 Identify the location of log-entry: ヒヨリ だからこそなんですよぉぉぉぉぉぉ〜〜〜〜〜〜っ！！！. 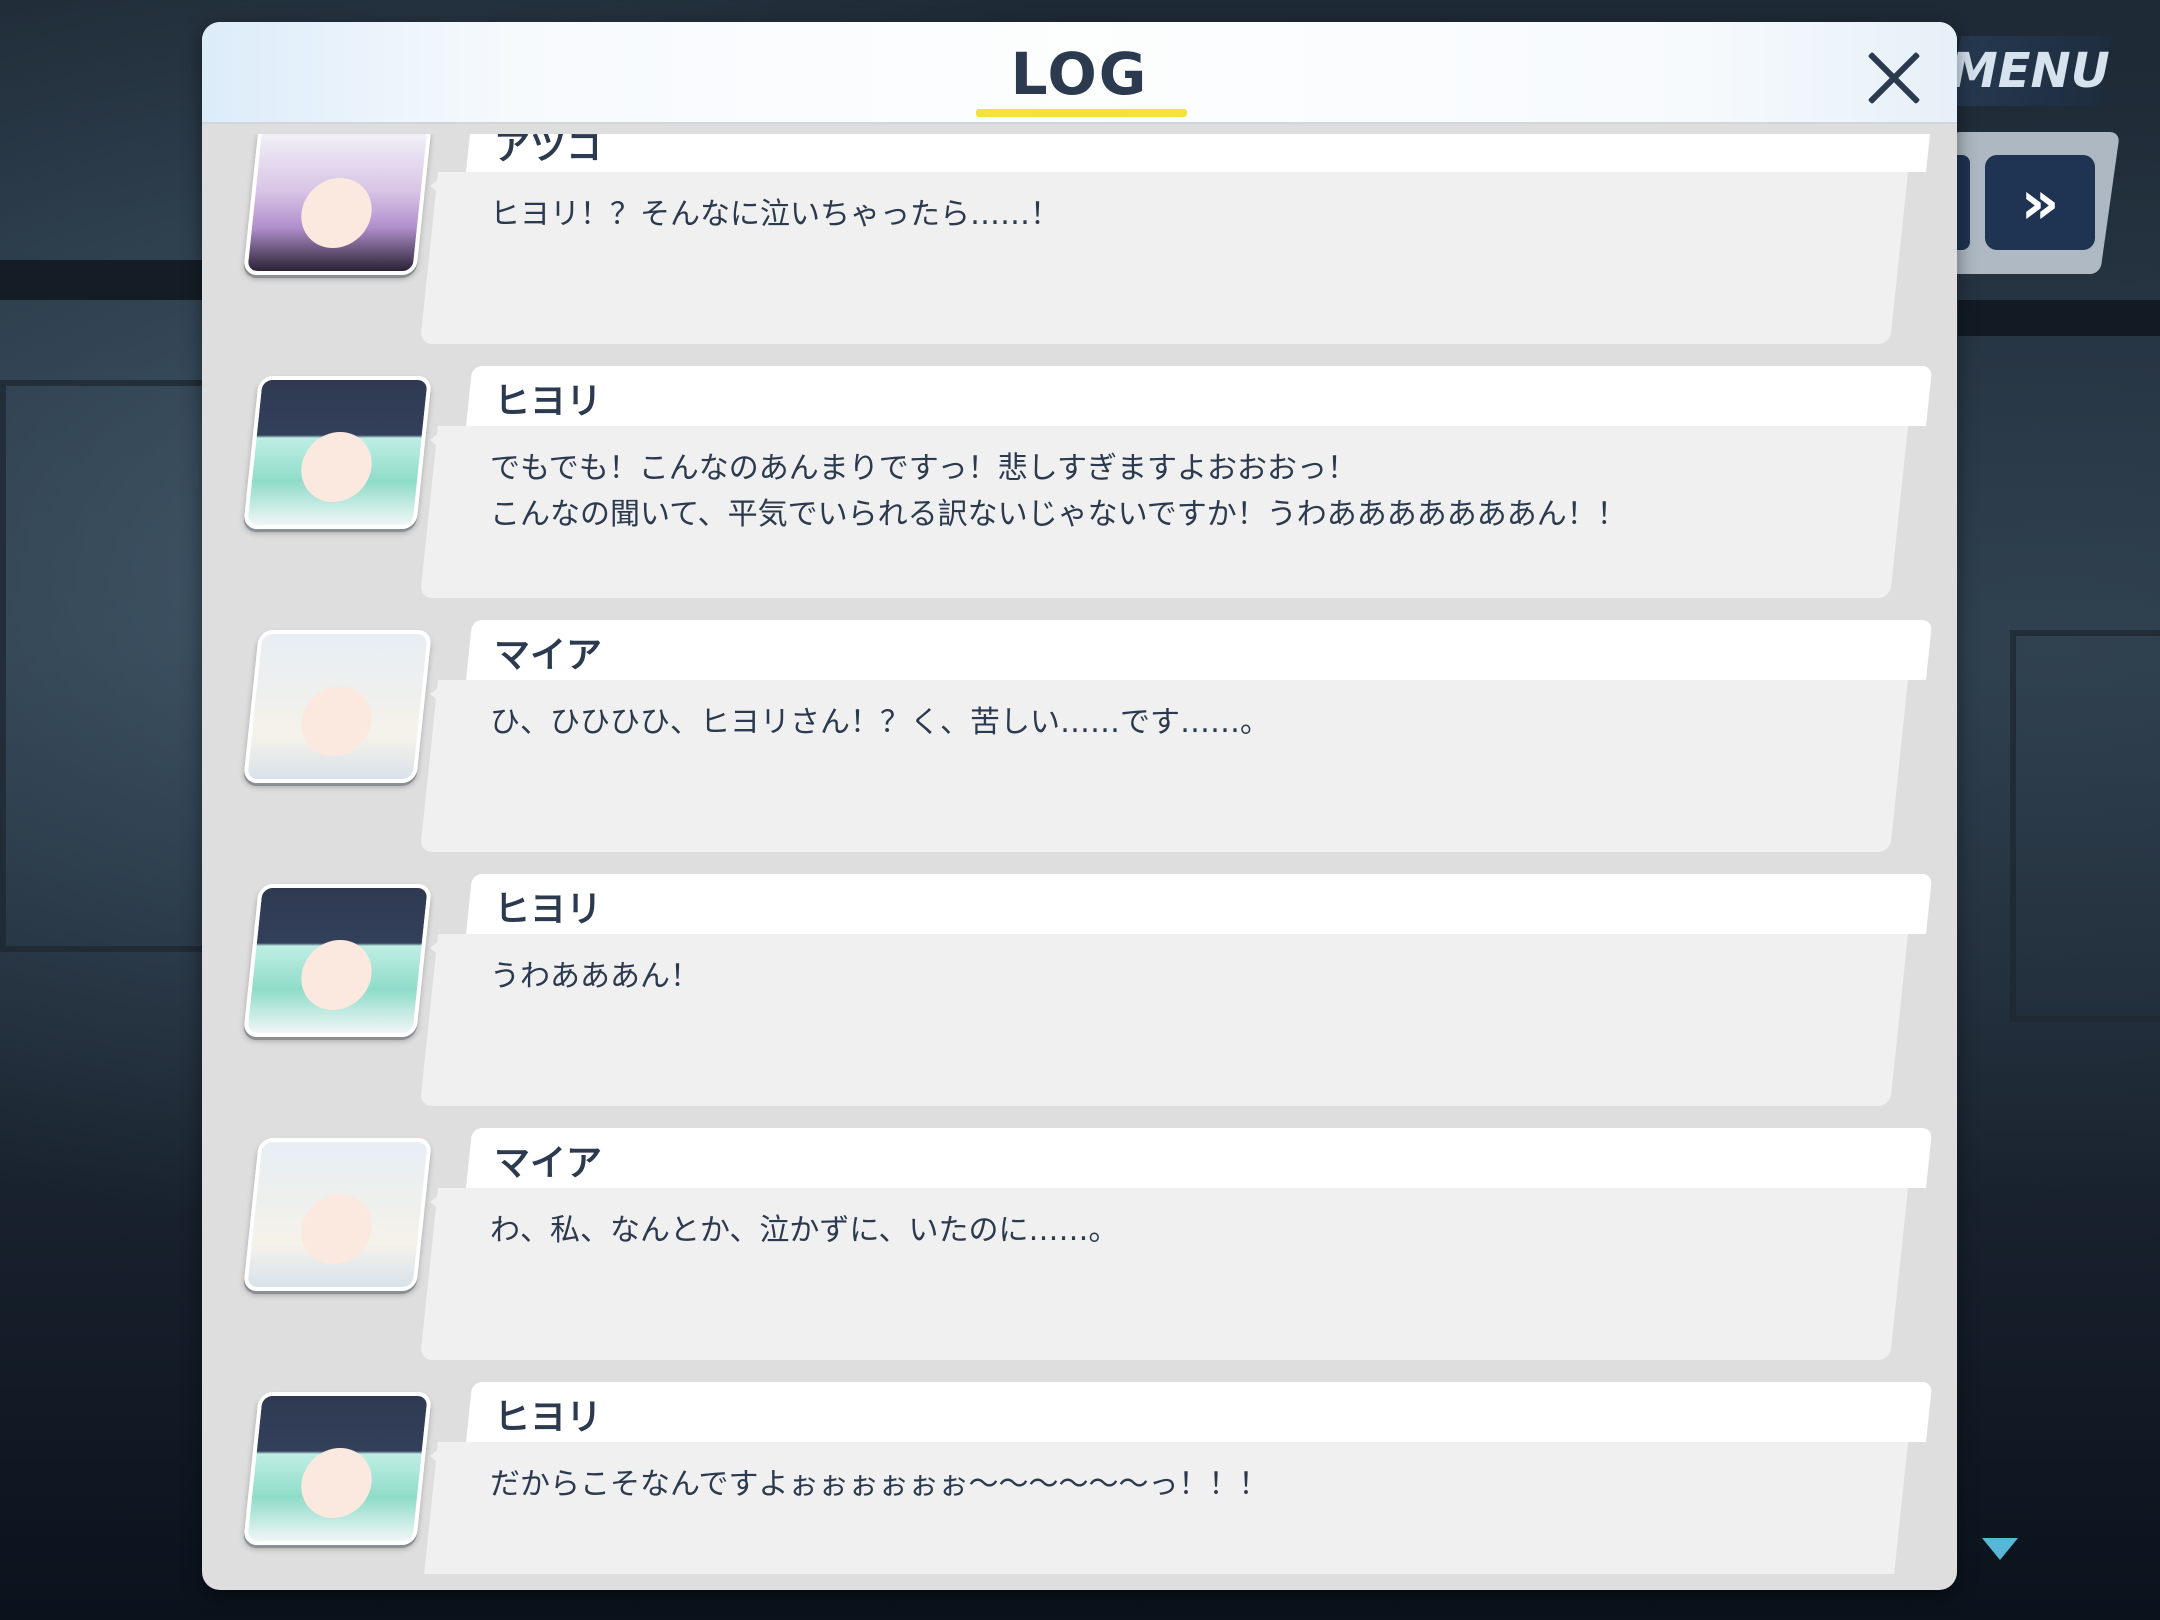
(1079, 1478).